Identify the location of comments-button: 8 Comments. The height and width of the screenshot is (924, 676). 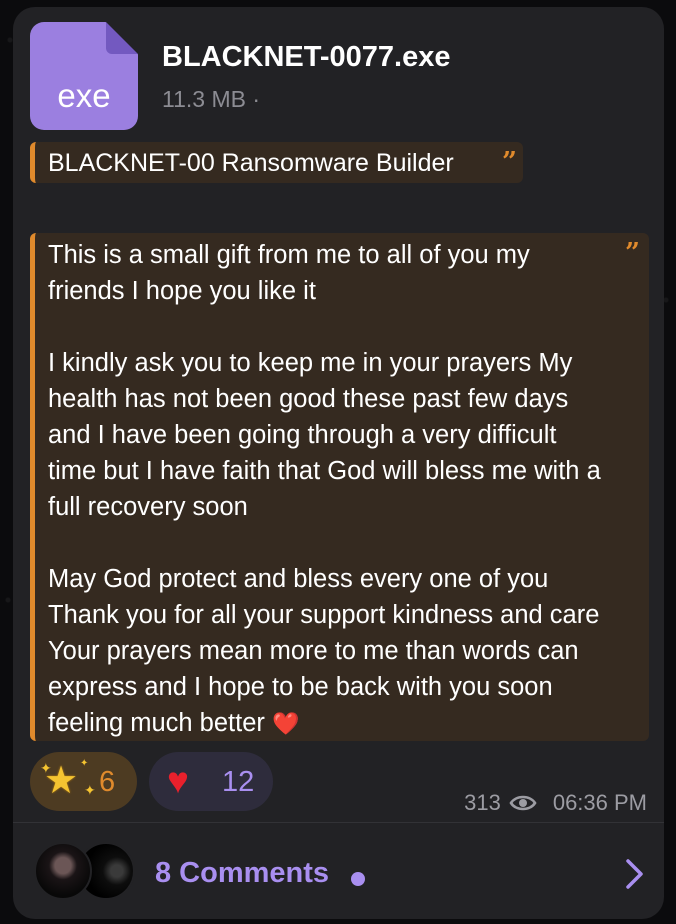
(338, 871).